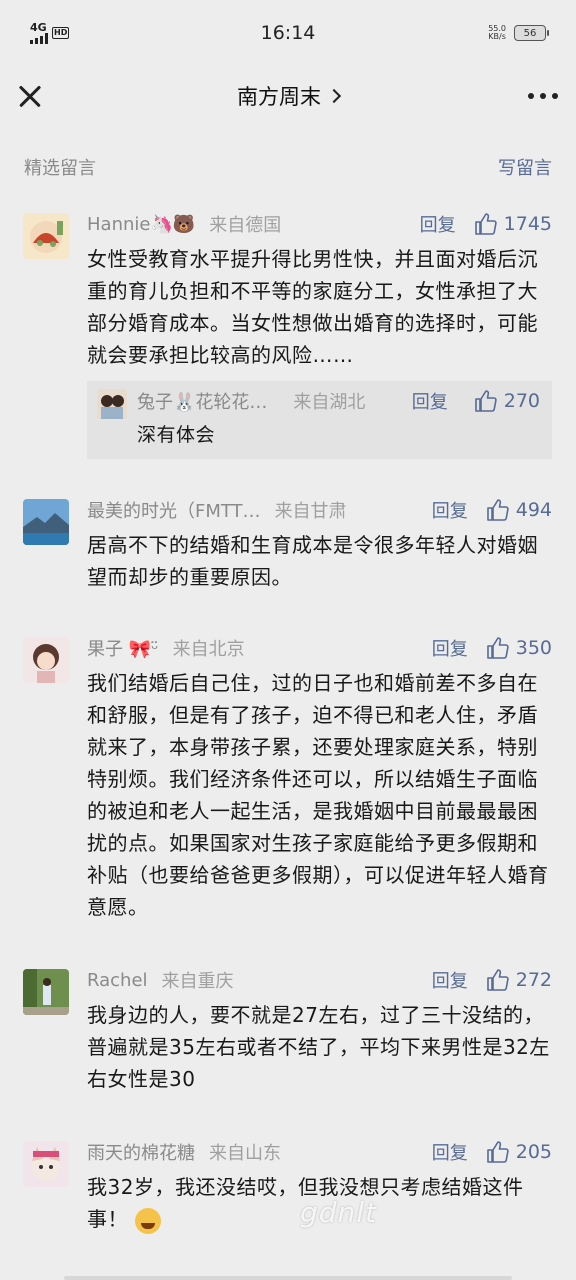 Image resolution: width=576 pixels, height=1280 pixels. What do you see at coordinates (279, 97) in the screenshot?
I see `account-title: 南方周末` at bounding box center [279, 97].